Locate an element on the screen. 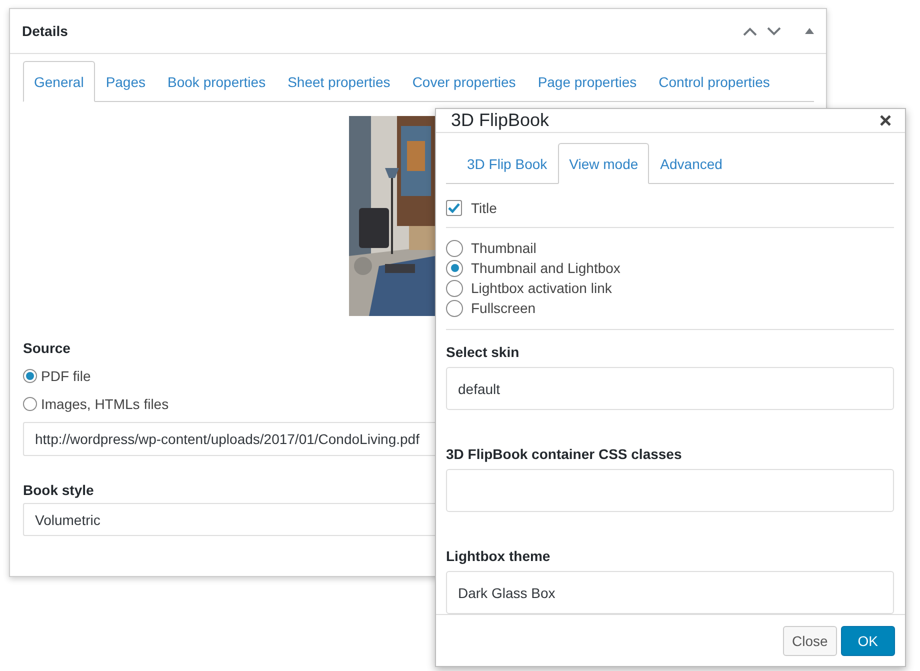 This screenshot has width=920, height=671. tab: Advanced is located at coordinates (691, 163).